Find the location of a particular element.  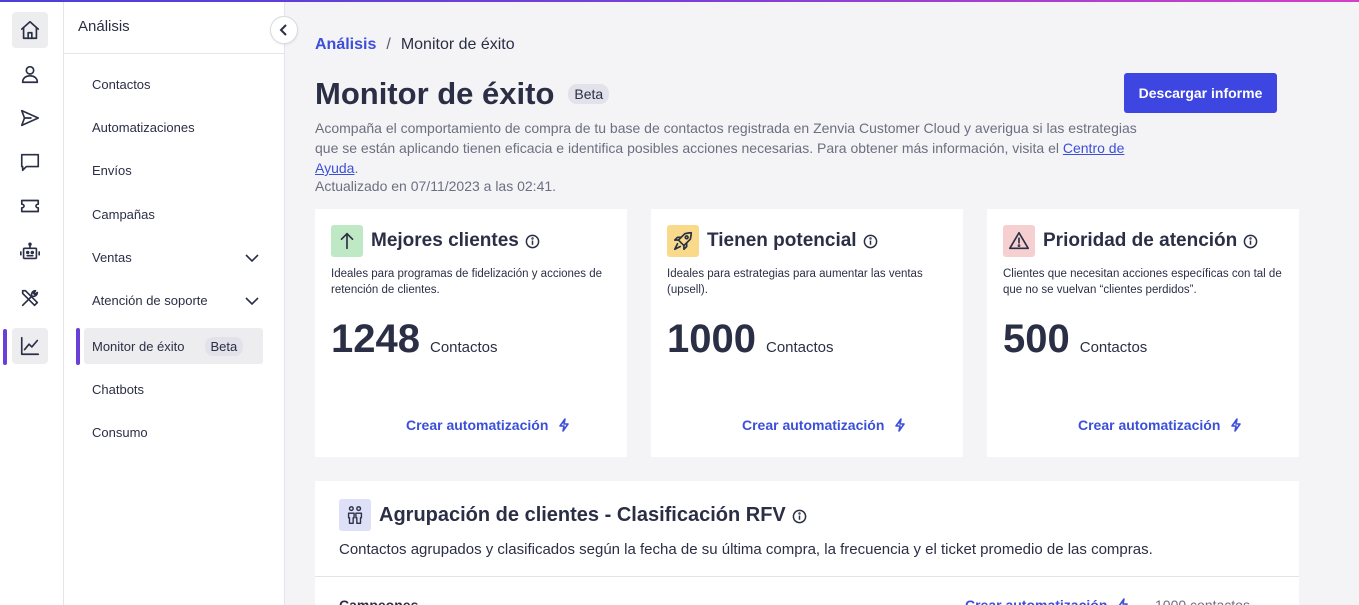

sidebar-item-campanas: Campañas is located at coordinates (174, 214).